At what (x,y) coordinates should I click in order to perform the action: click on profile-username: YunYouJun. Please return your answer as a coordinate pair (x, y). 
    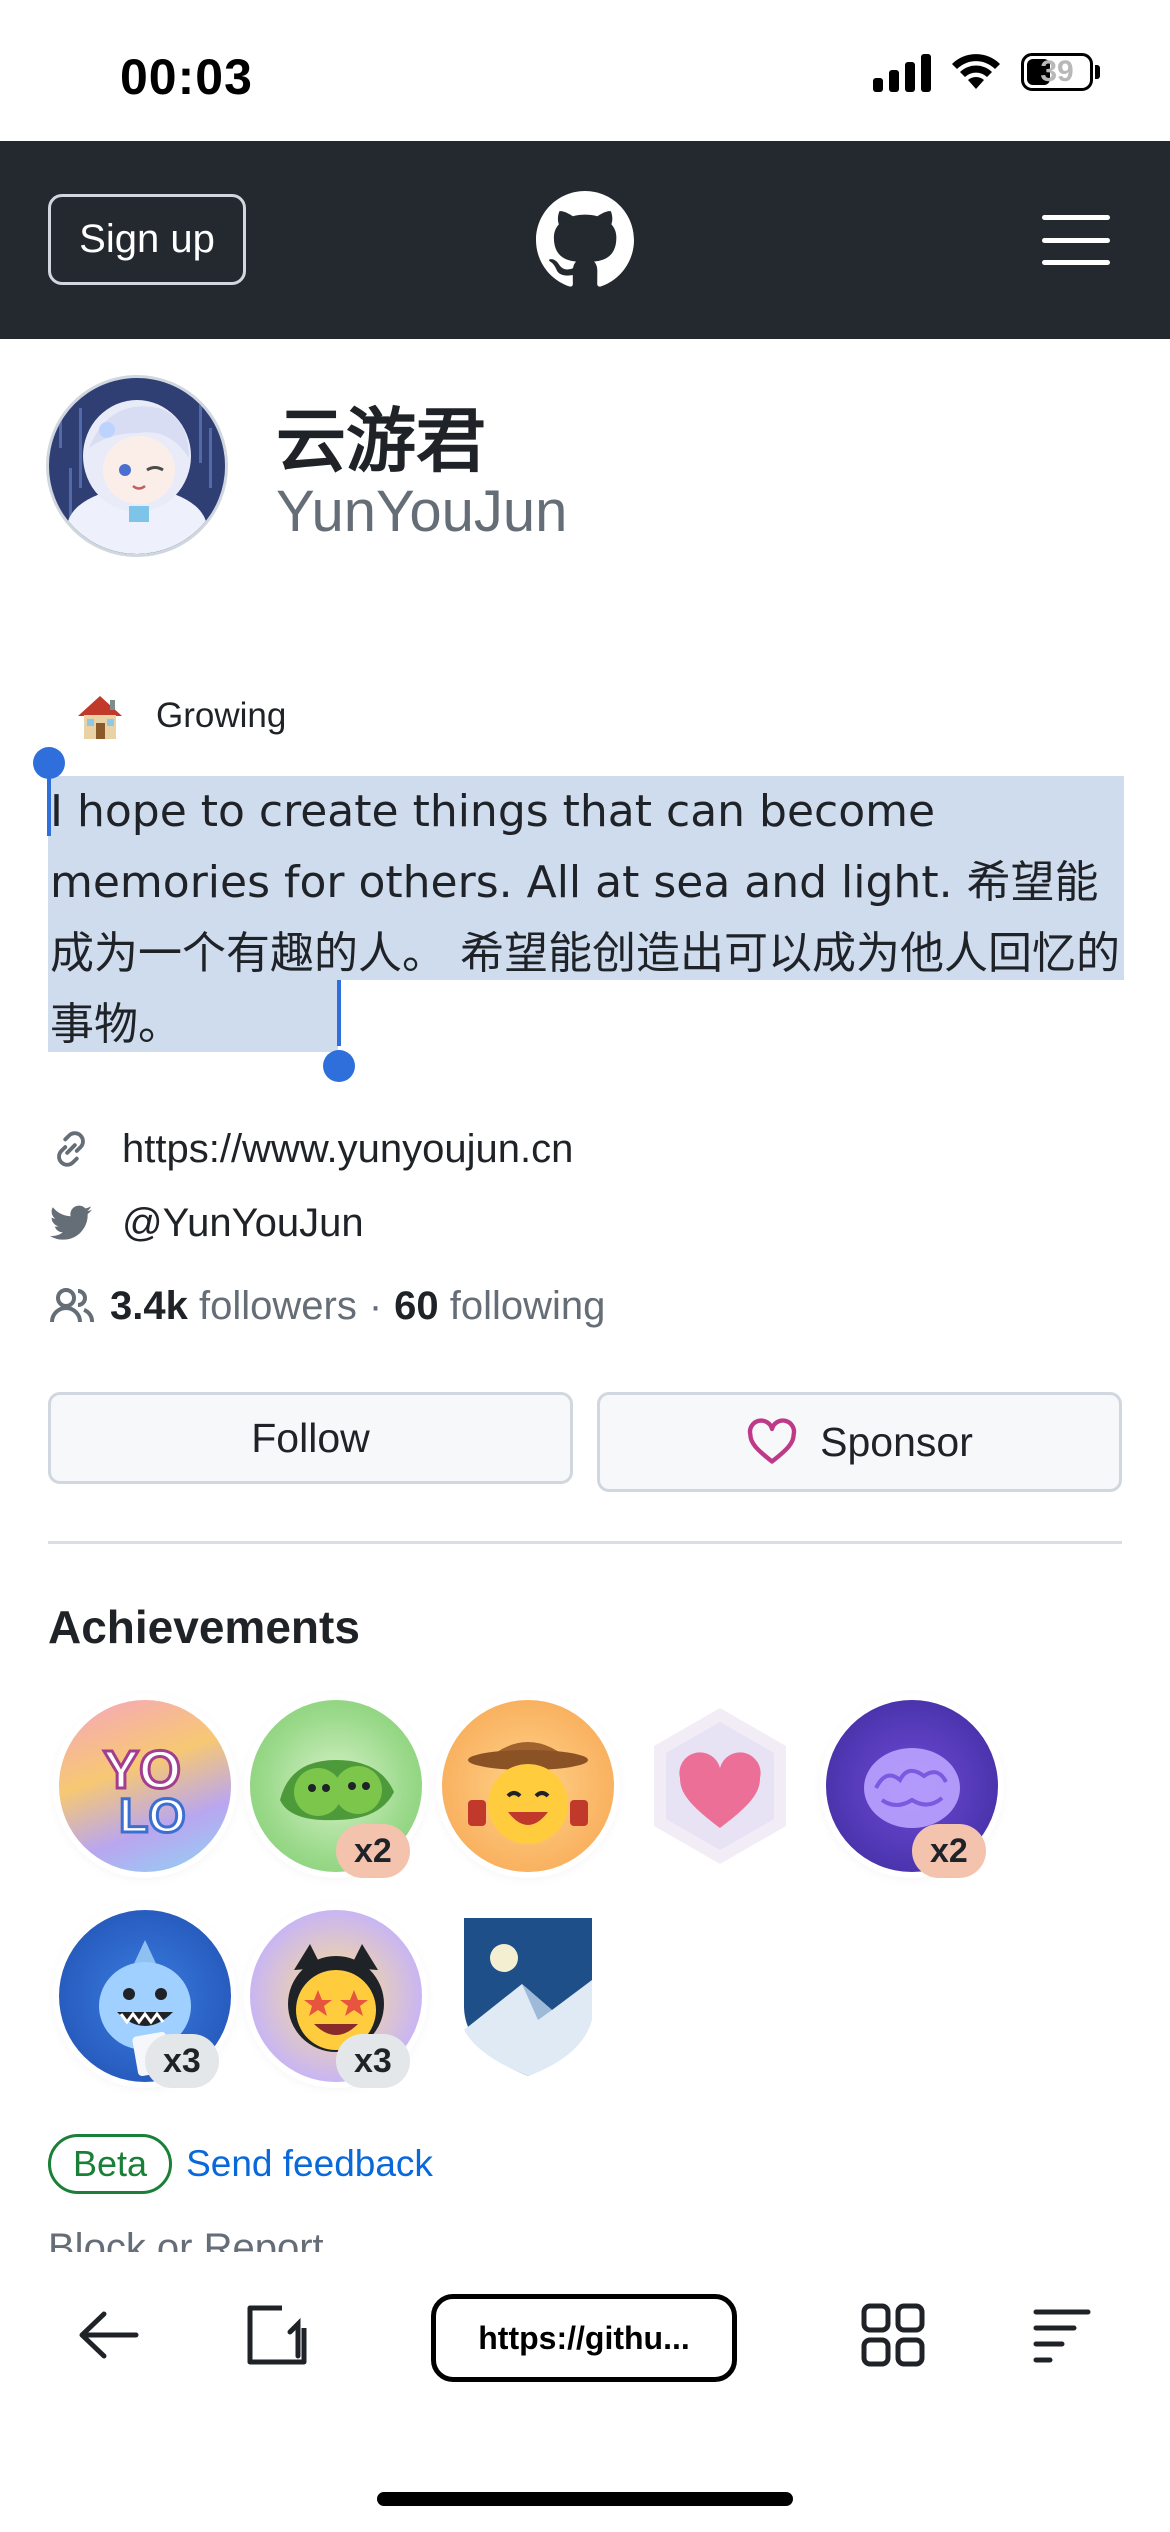
    Looking at the image, I should click on (422, 511).